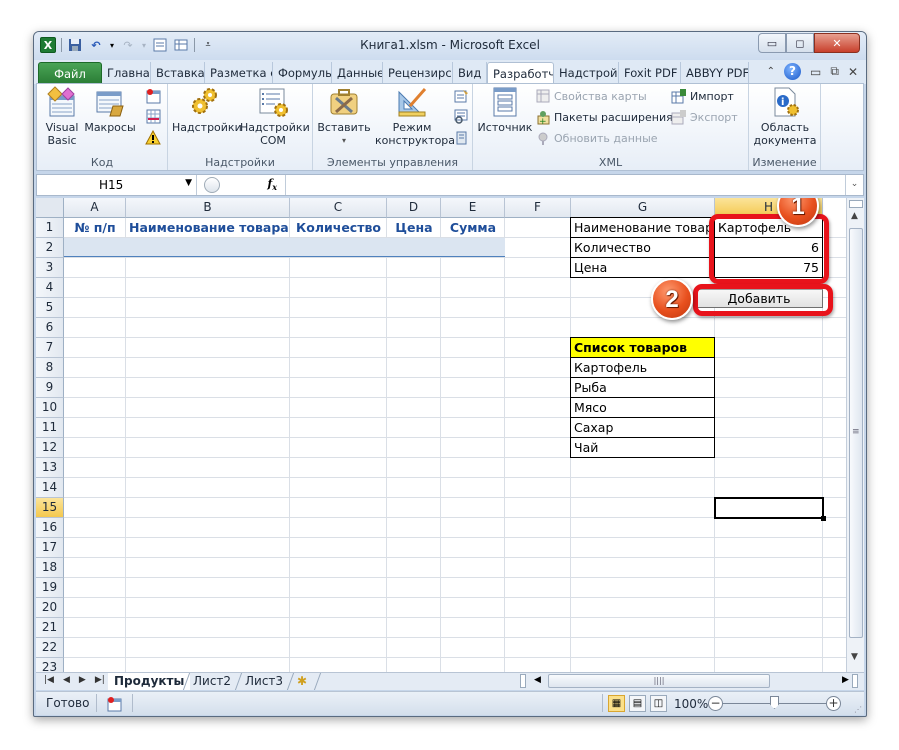  Describe the element at coordinates (523, 681) in the screenshot. I see `hsplit-box-icon` at that location.